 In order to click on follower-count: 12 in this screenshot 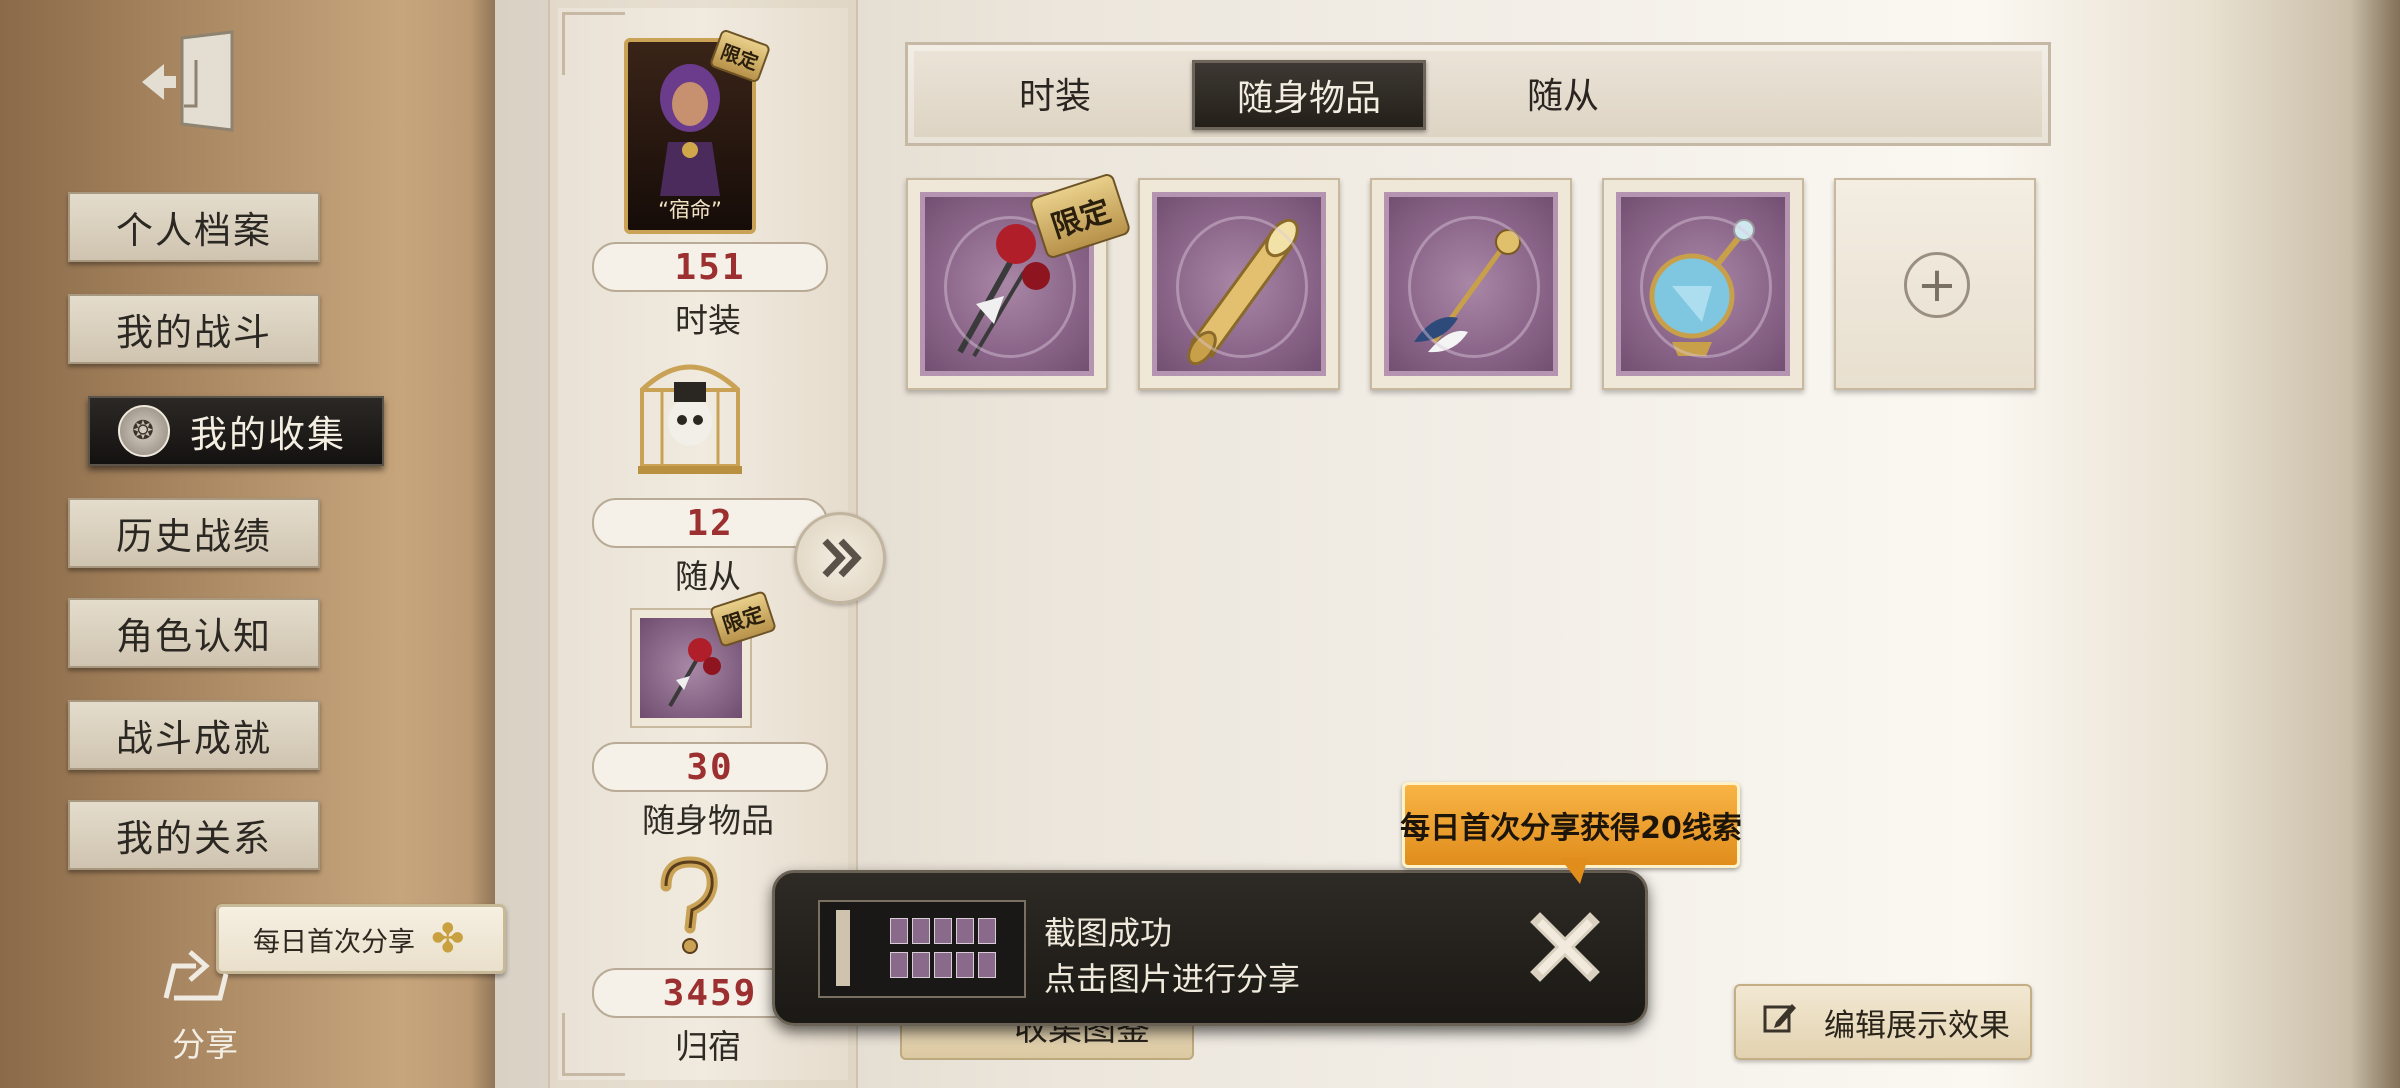, I will do `click(710, 523)`.